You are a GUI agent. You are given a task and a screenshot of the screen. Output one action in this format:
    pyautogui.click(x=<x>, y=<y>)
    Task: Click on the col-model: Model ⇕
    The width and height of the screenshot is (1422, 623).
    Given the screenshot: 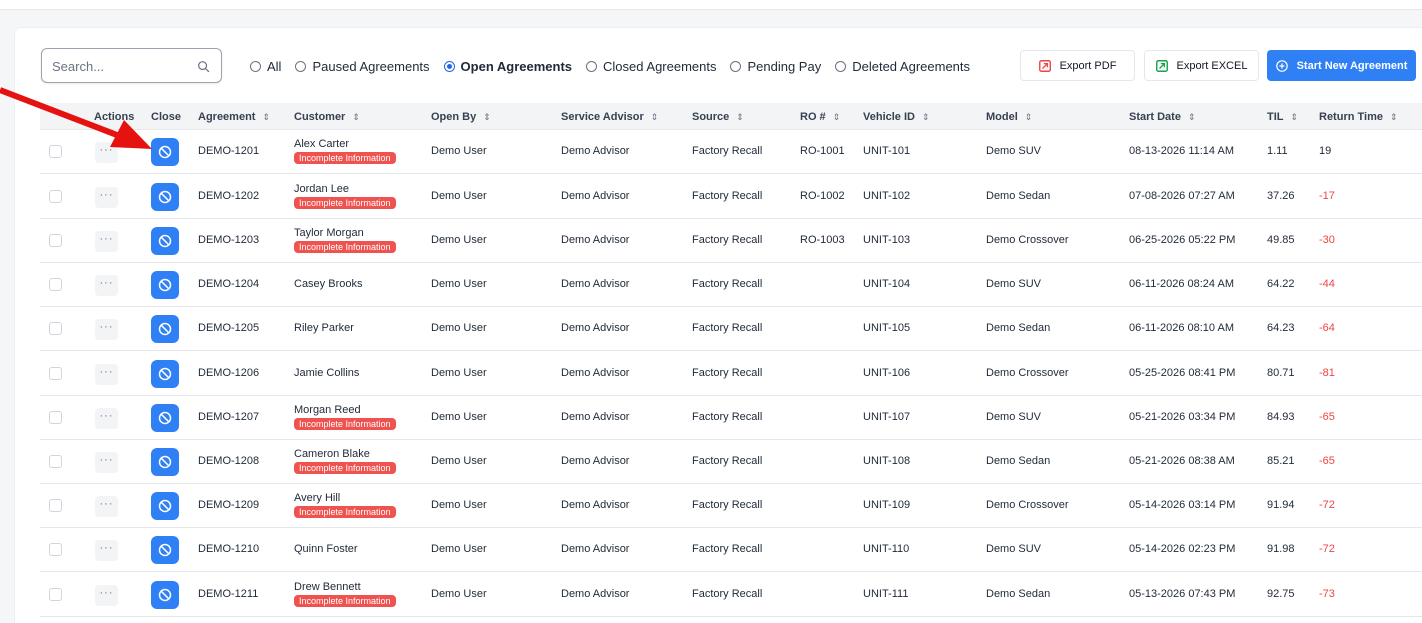 What is the action you would take?
    pyautogui.click(x=1009, y=117)
    